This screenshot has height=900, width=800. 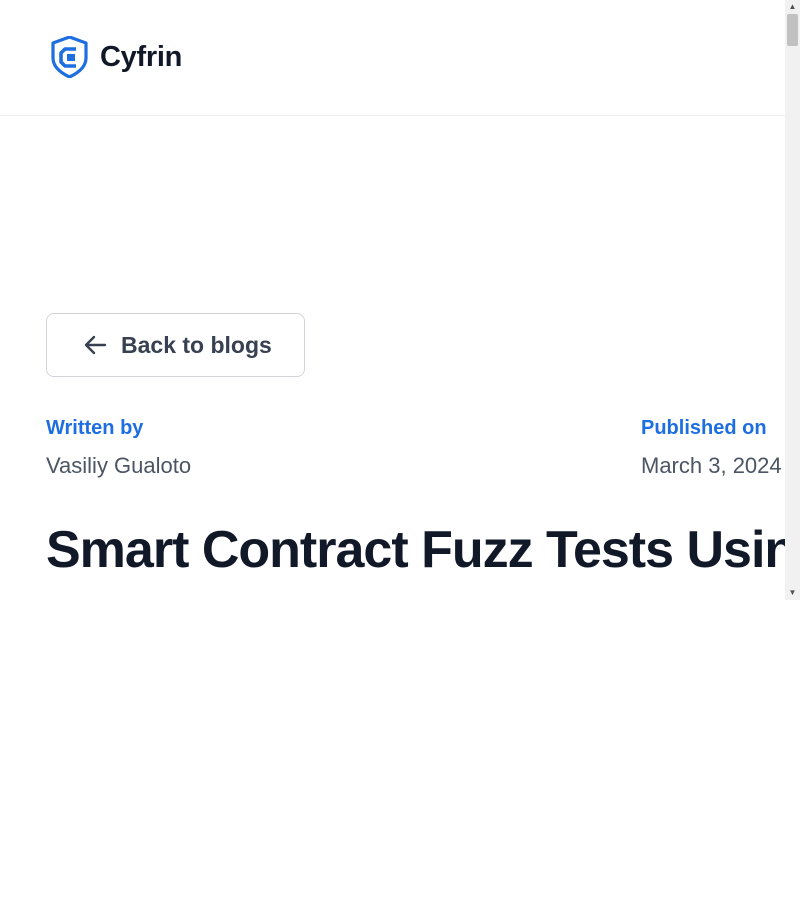 What do you see at coordinates (196, 344) in the screenshot?
I see `back-to-blogs-label: Back to blogs` at bounding box center [196, 344].